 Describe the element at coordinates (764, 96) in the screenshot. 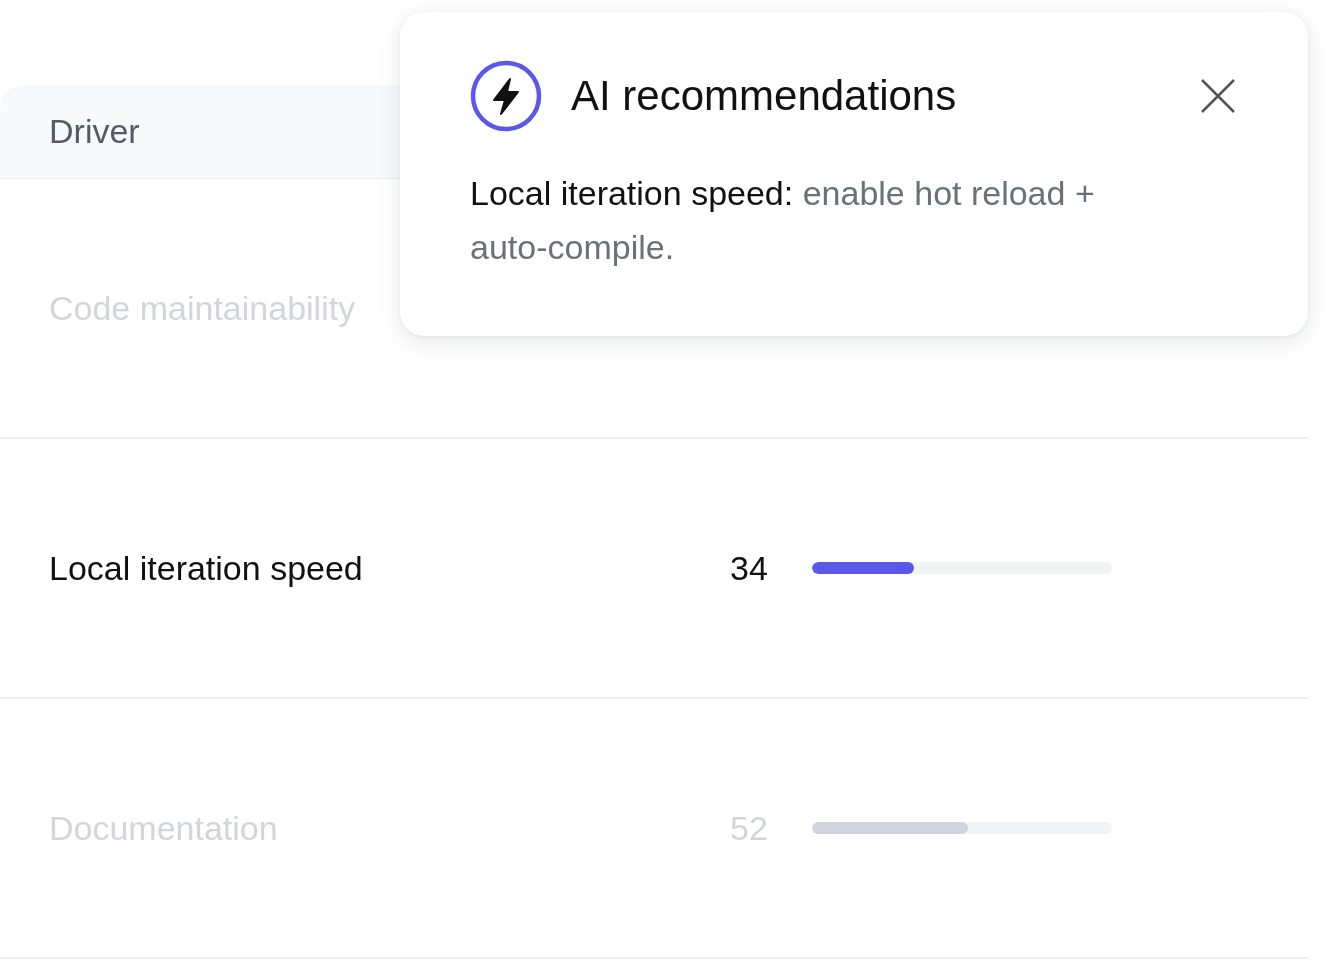

I see `popup-title: AI recommendations` at that location.